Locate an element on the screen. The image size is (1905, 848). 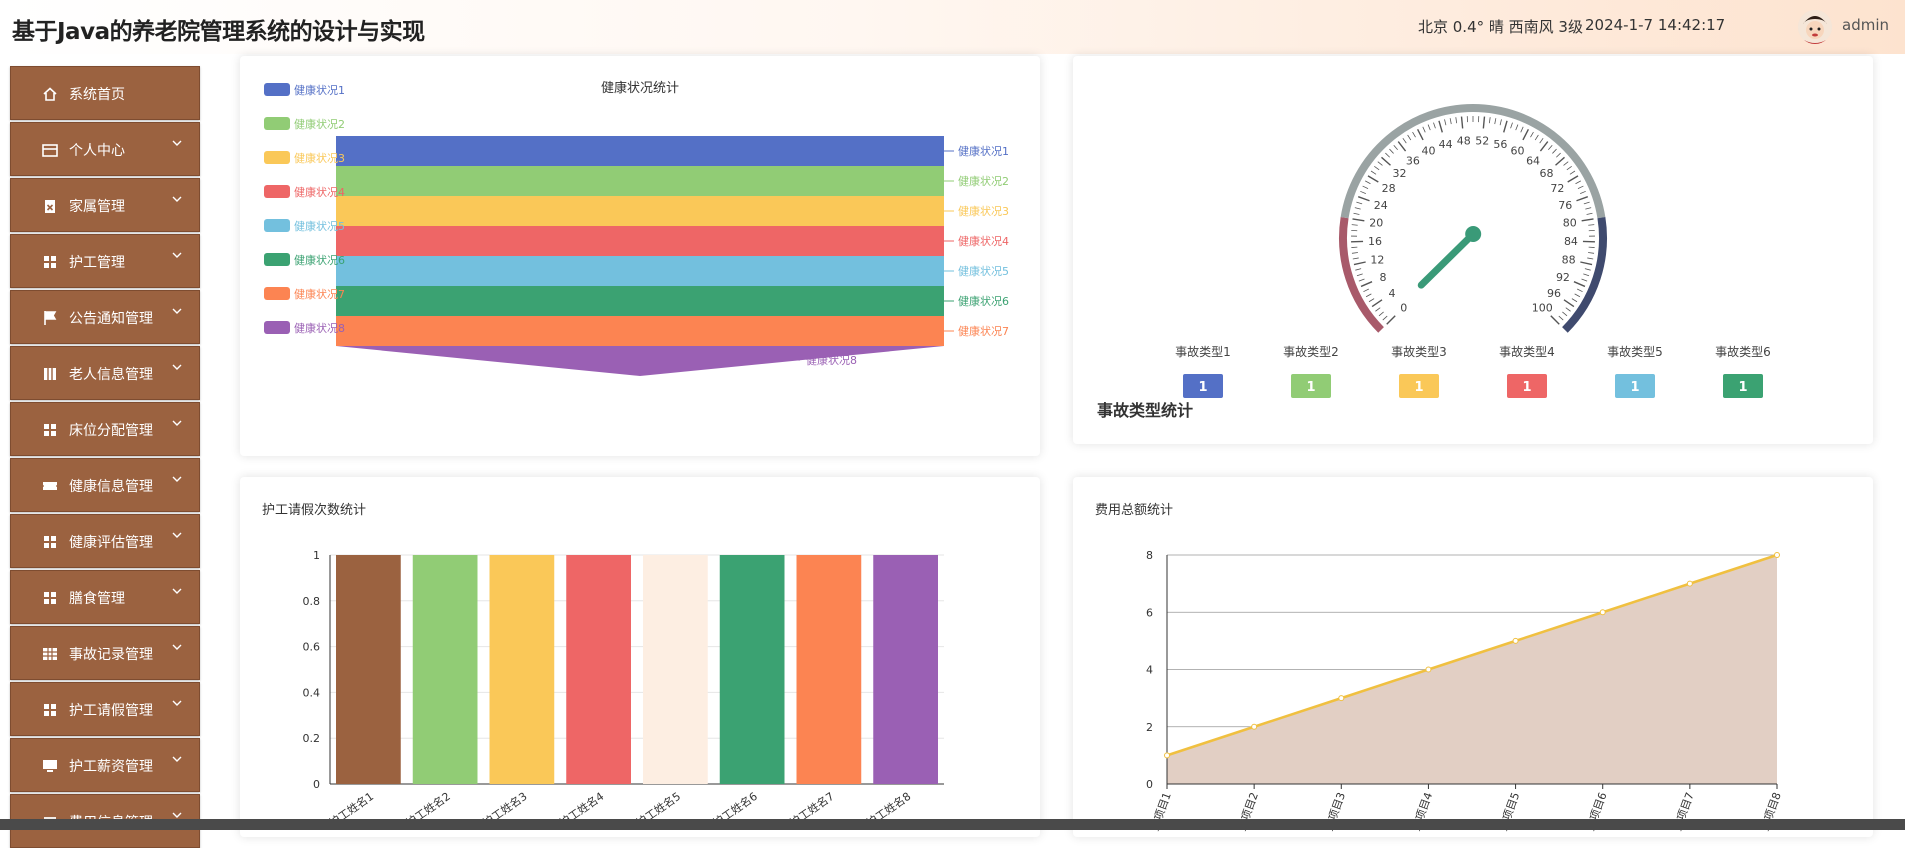
sidebar-item-13: 护工薪资管理 is located at coordinates (105, 765).